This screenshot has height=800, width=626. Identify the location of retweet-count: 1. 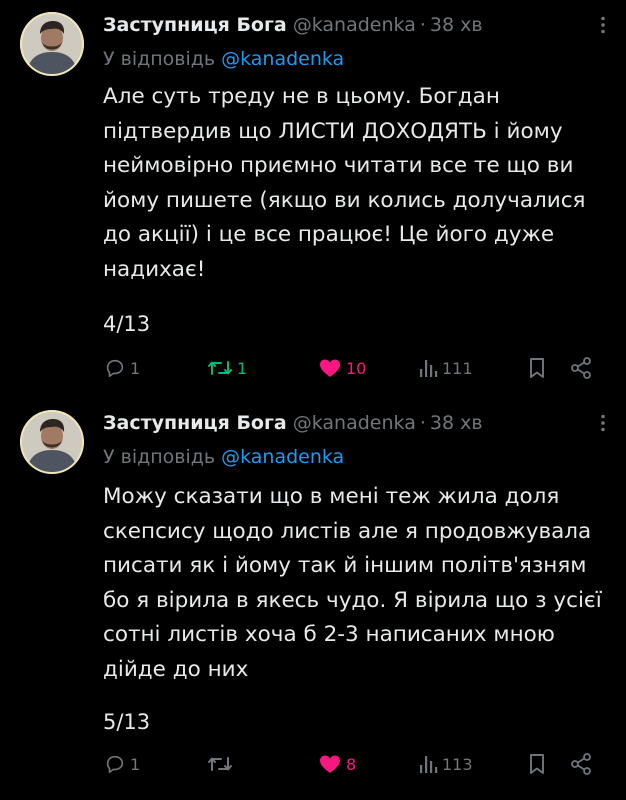
(242, 368).